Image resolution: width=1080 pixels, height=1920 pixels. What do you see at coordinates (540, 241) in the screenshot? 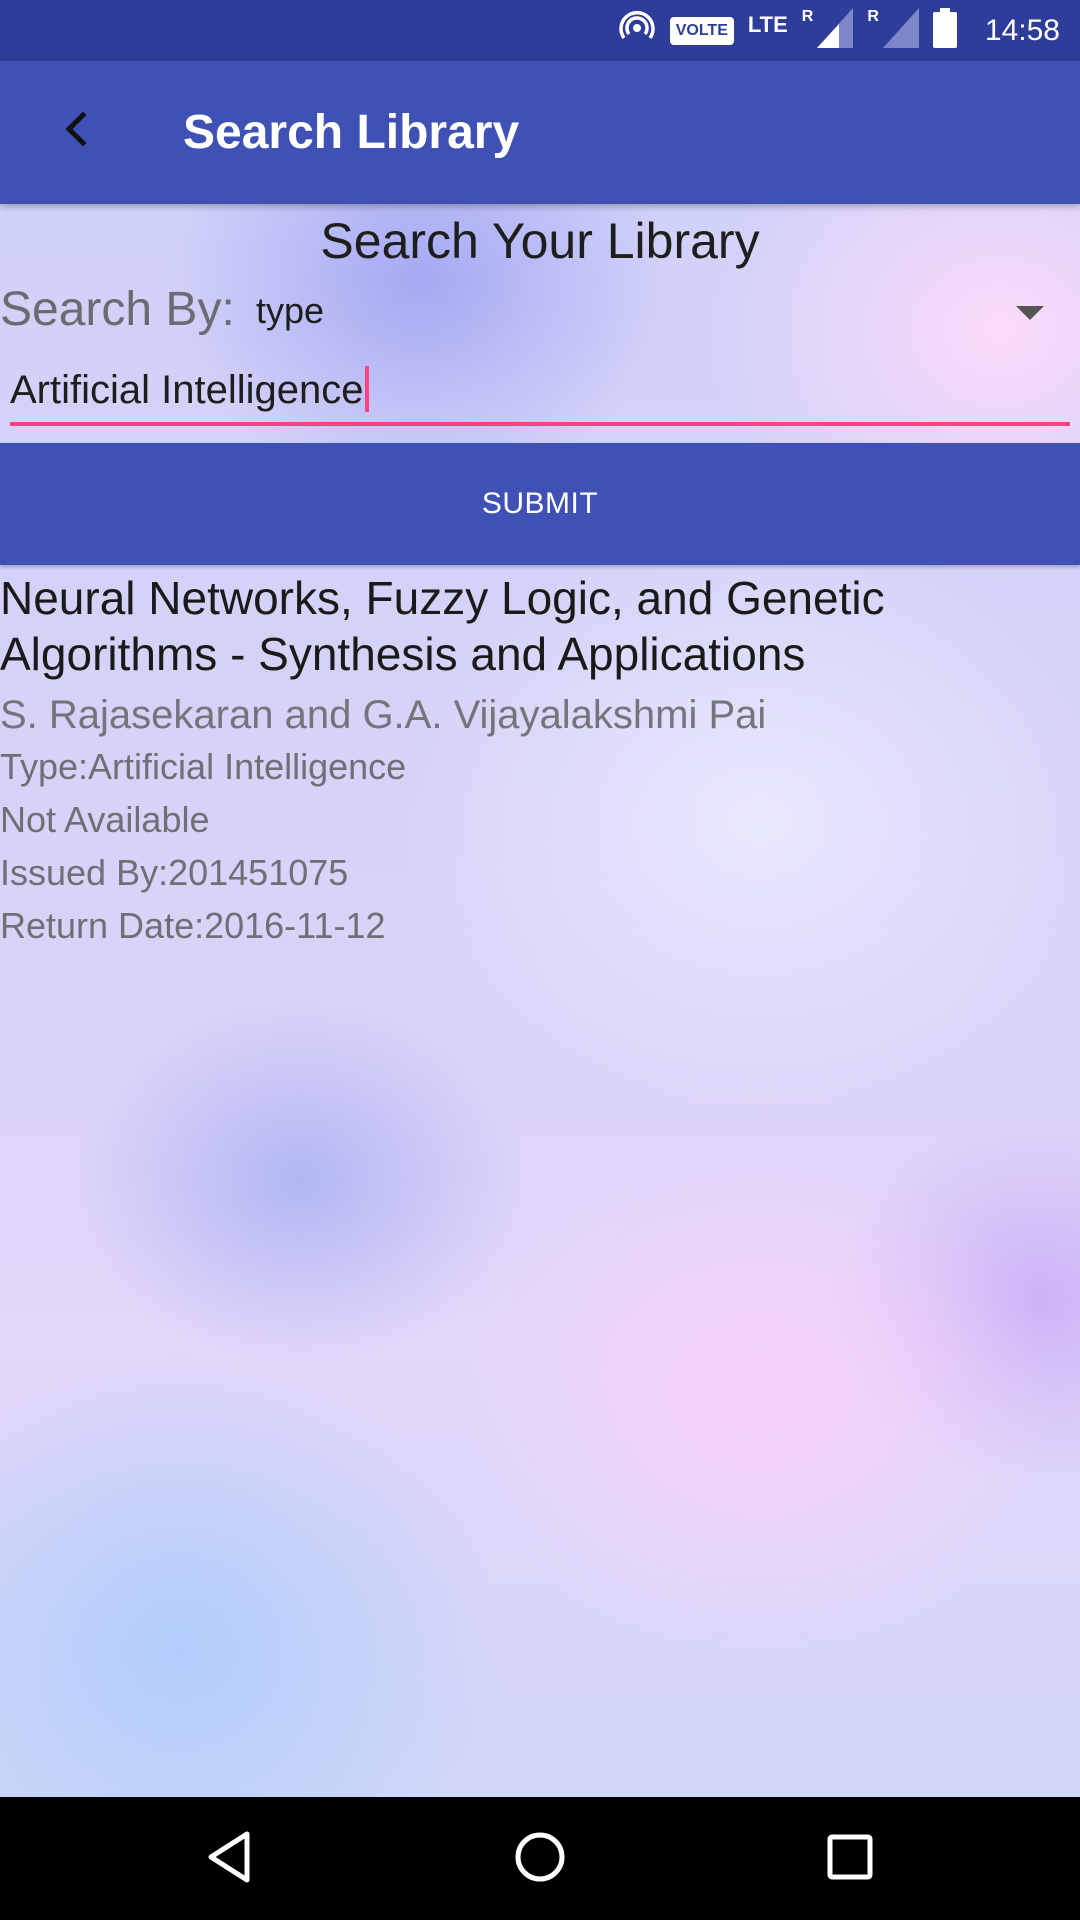
I see `search-heading: Search Your Library` at bounding box center [540, 241].